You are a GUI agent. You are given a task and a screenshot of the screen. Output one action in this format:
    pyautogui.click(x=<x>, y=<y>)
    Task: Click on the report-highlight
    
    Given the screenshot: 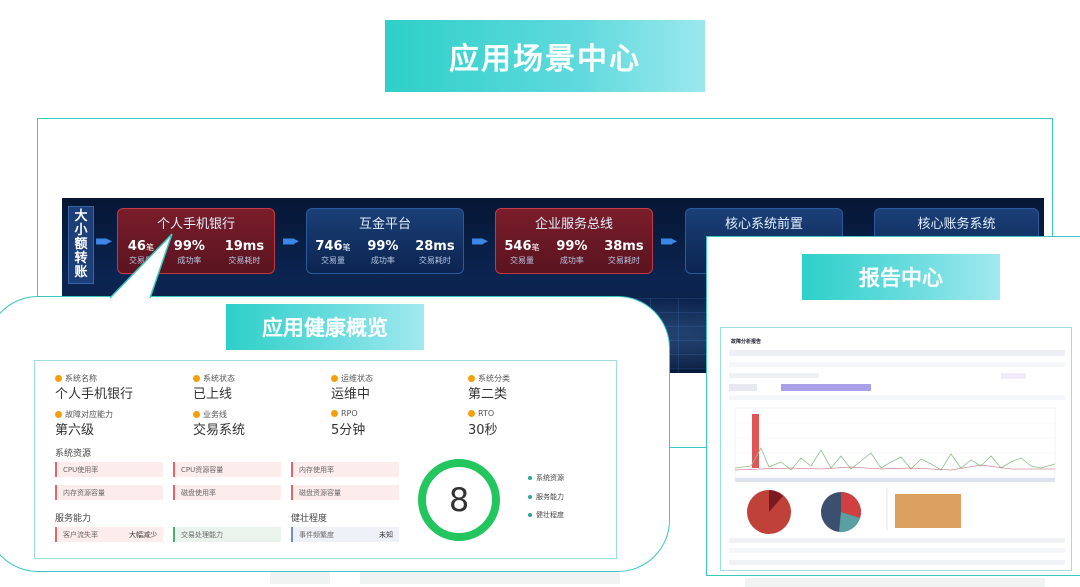 What is the action you would take?
    pyautogui.click(x=826, y=387)
    